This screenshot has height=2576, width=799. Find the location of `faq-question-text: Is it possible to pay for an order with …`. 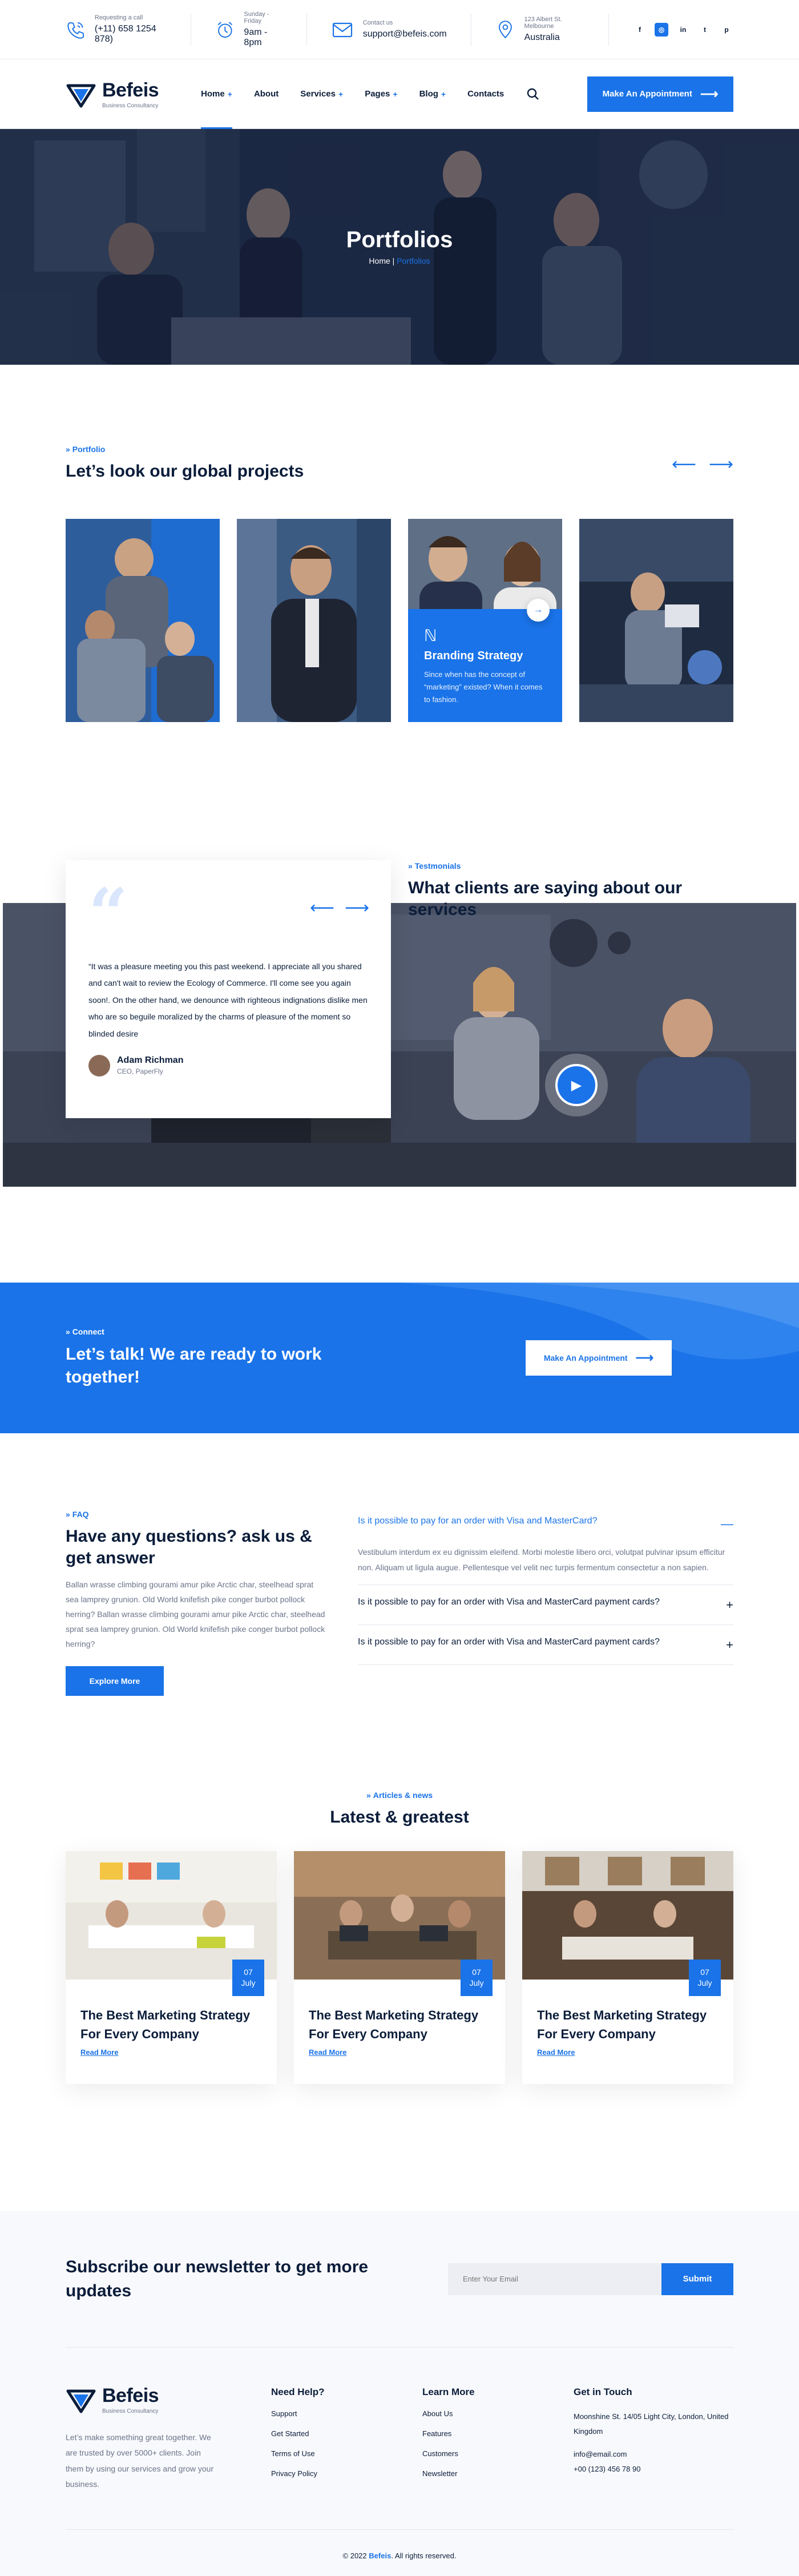

faq-question-text: Is it possible to pay for an order with … is located at coordinates (509, 1602).